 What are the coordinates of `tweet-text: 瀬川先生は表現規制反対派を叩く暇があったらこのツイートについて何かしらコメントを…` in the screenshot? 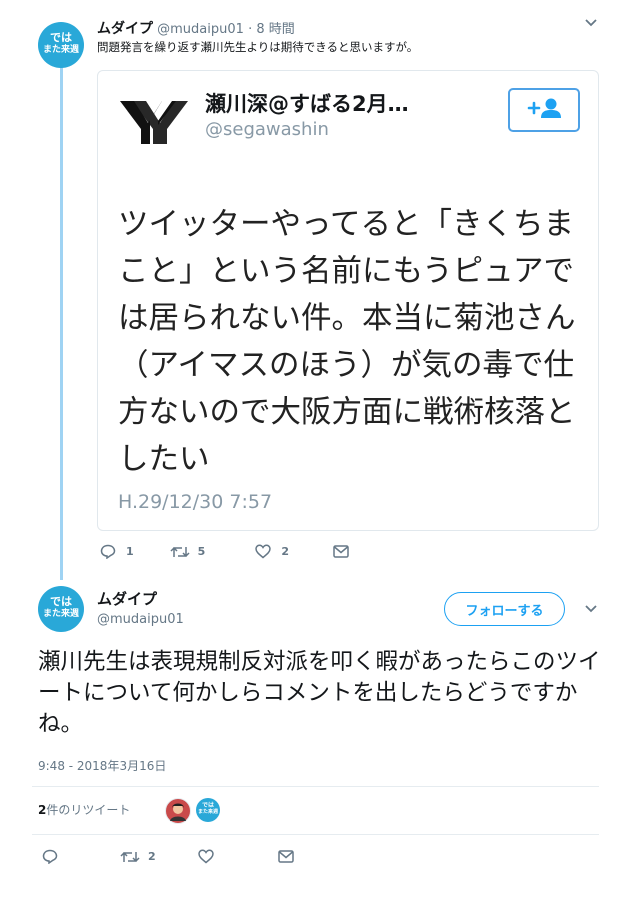 It's located at (319, 693).